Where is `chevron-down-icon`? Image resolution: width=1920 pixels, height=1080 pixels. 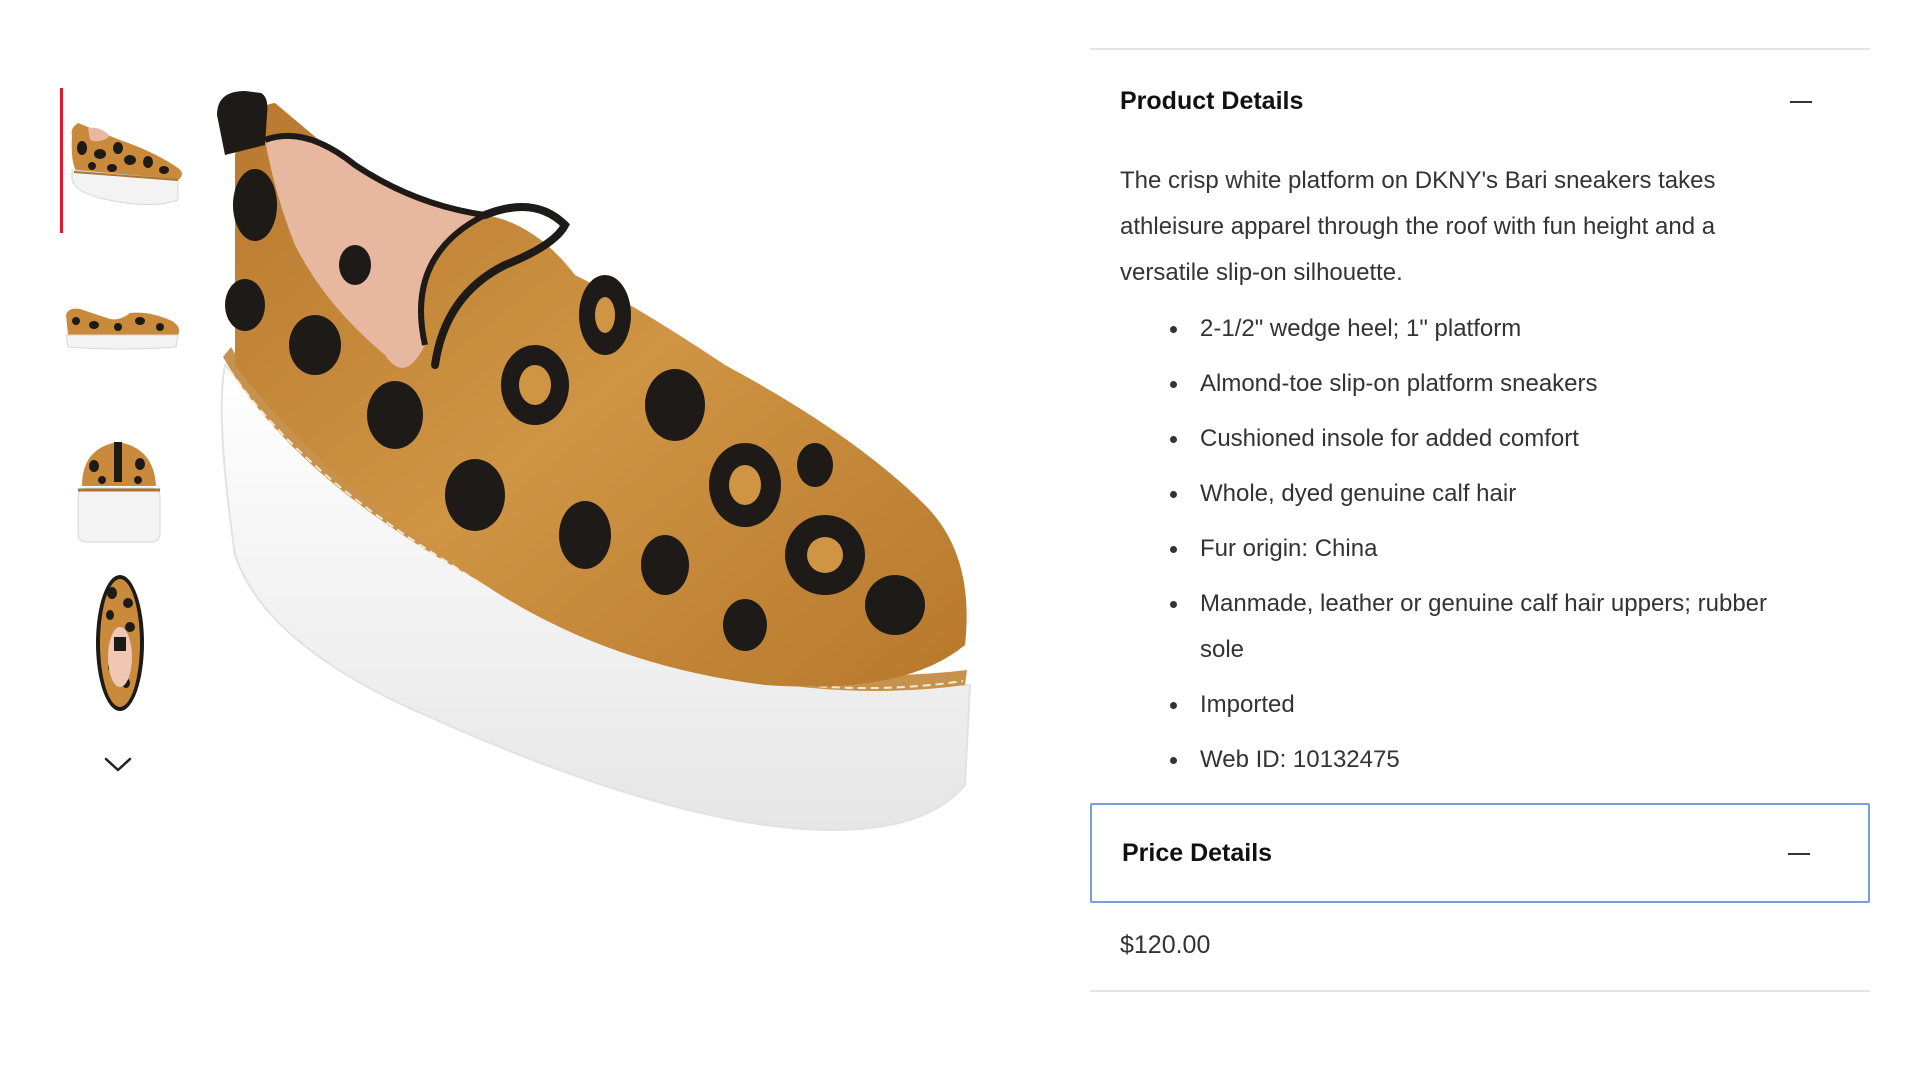
chevron-down-icon is located at coordinates (118, 764).